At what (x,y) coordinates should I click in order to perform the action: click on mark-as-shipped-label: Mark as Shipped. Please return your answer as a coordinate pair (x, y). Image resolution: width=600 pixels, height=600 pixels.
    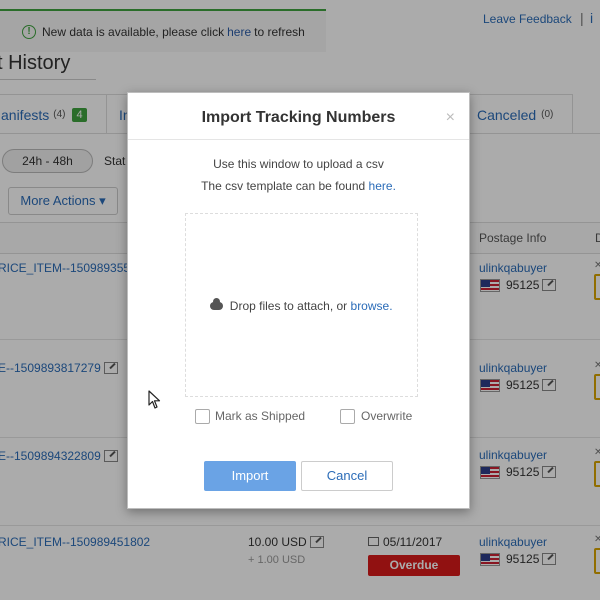
    Looking at the image, I should click on (260, 416).